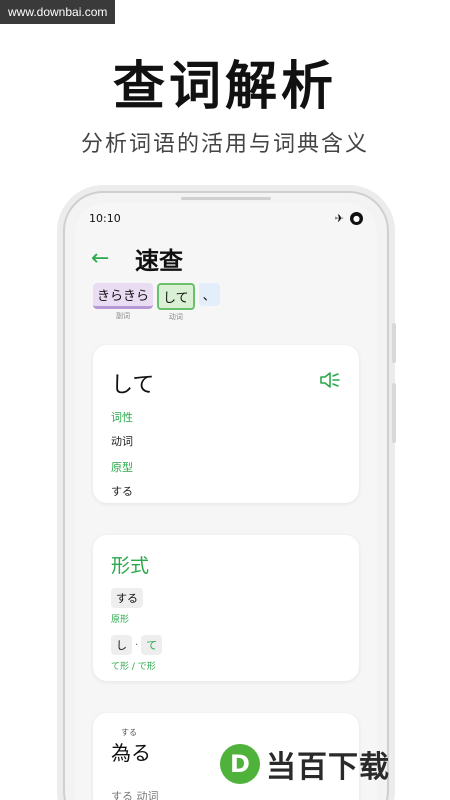 The image size is (450, 800). Describe the element at coordinates (226, 218) in the screenshot. I see `status-bar: 10:10 ✈ ●` at that location.